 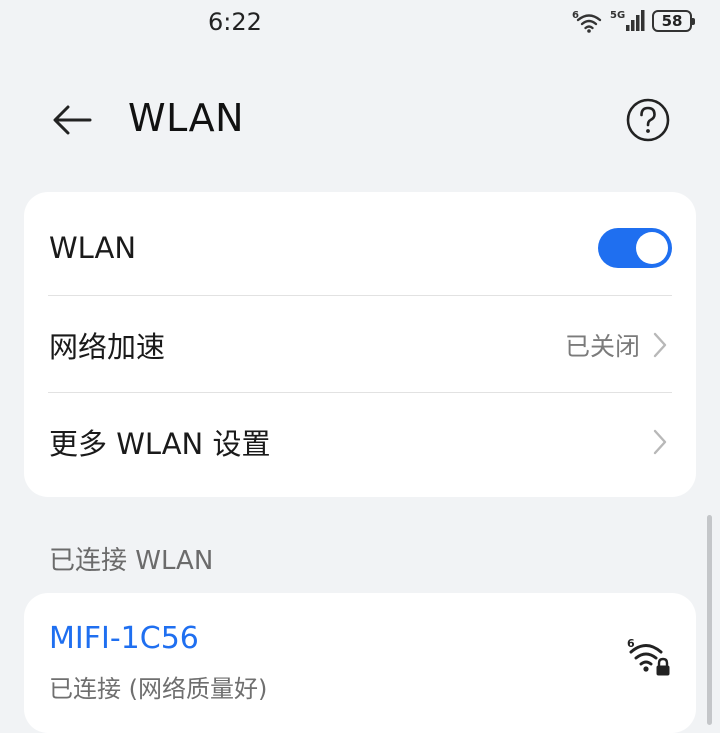 I want to click on status-bar: 6:22 6 5G 58, so click(x=360, y=24).